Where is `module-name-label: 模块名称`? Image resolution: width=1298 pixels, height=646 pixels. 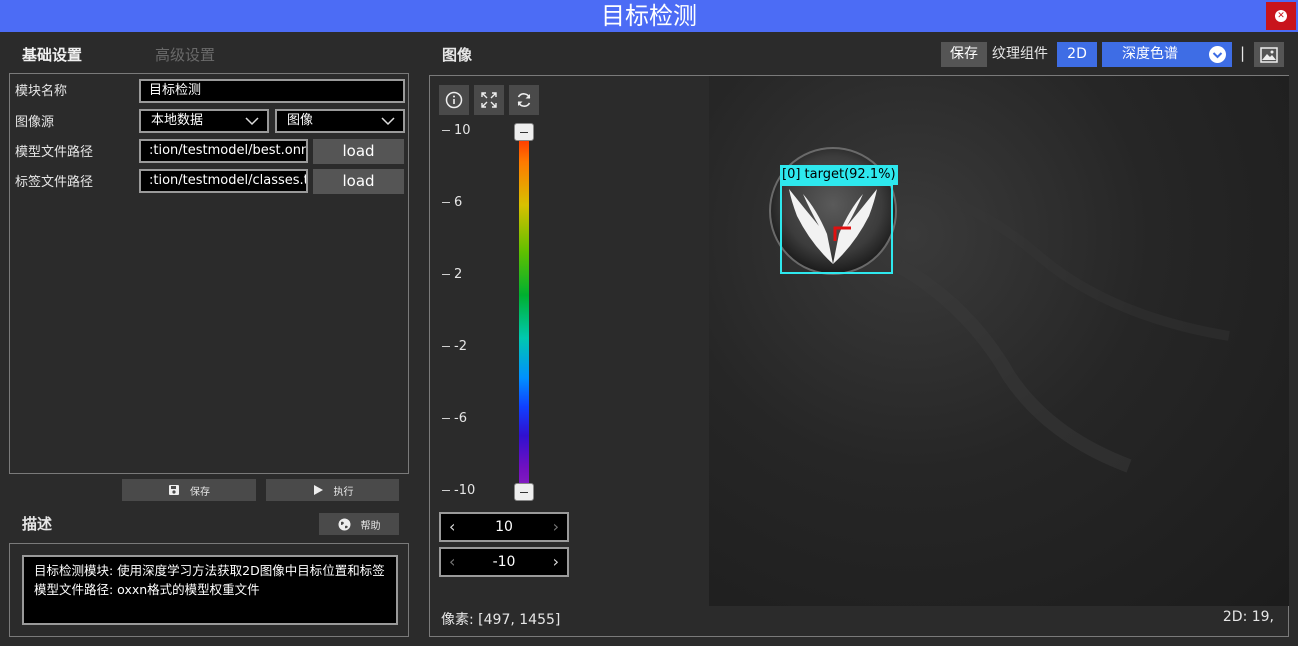 module-name-label: 模块名称 is located at coordinates (41, 91).